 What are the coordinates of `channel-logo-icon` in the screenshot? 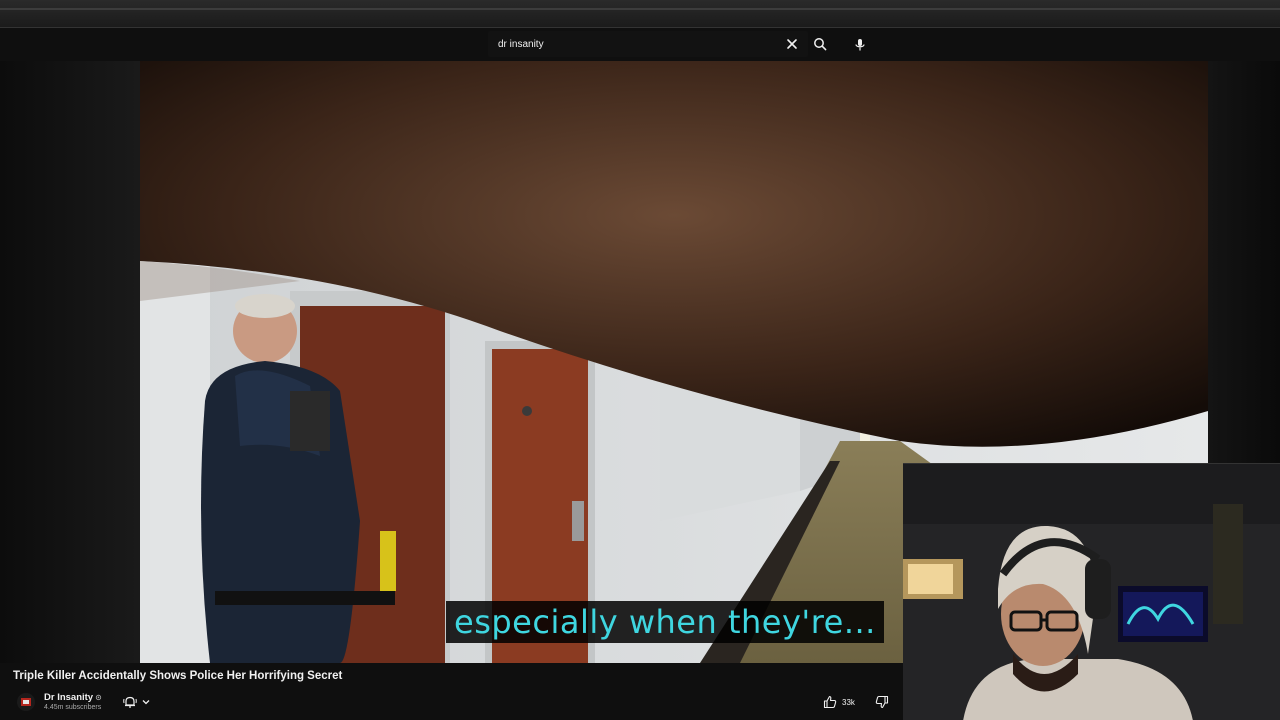 It's located at (26, 702).